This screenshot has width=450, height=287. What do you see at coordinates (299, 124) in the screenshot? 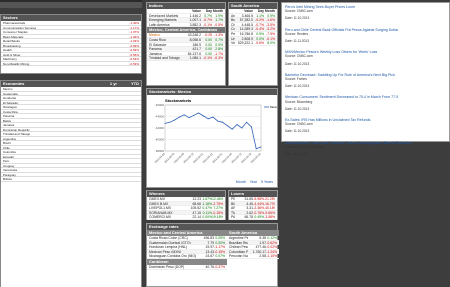
I see `news-source: Source: CNBC.com` at bounding box center [299, 124].